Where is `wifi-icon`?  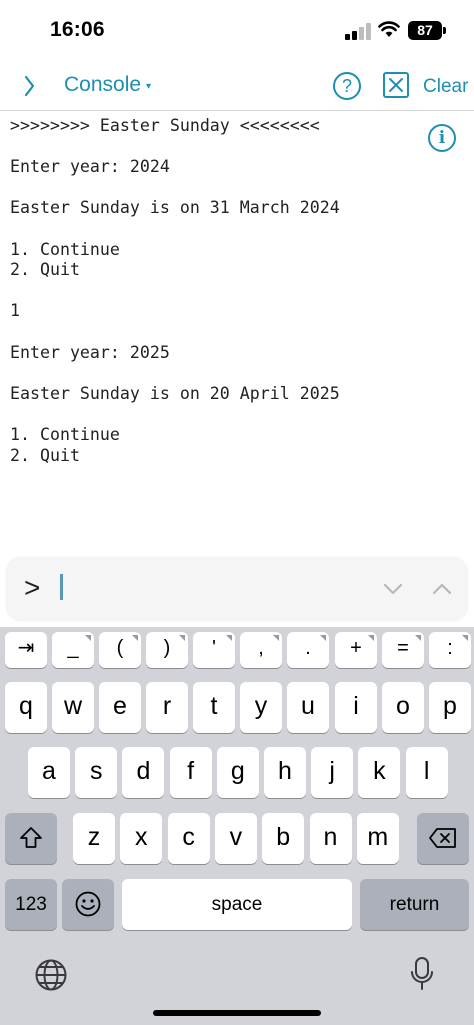 wifi-icon is located at coordinates (389, 29).